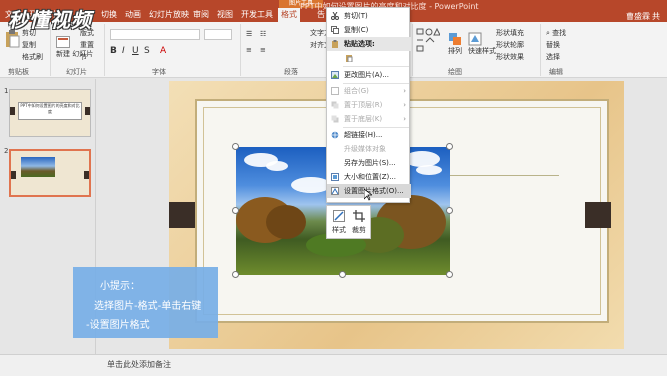 The height and width of the screenshot is (376, 667). I want to click on bold-button: B, so click(113, 51).